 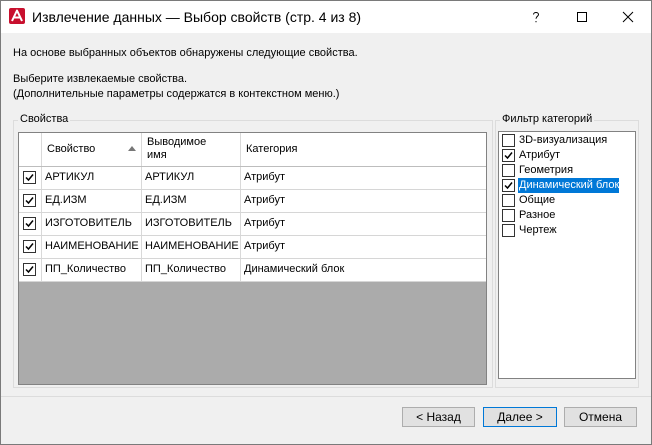 I want to click on filter-item-label: Общие, so click(x=537, y=200).